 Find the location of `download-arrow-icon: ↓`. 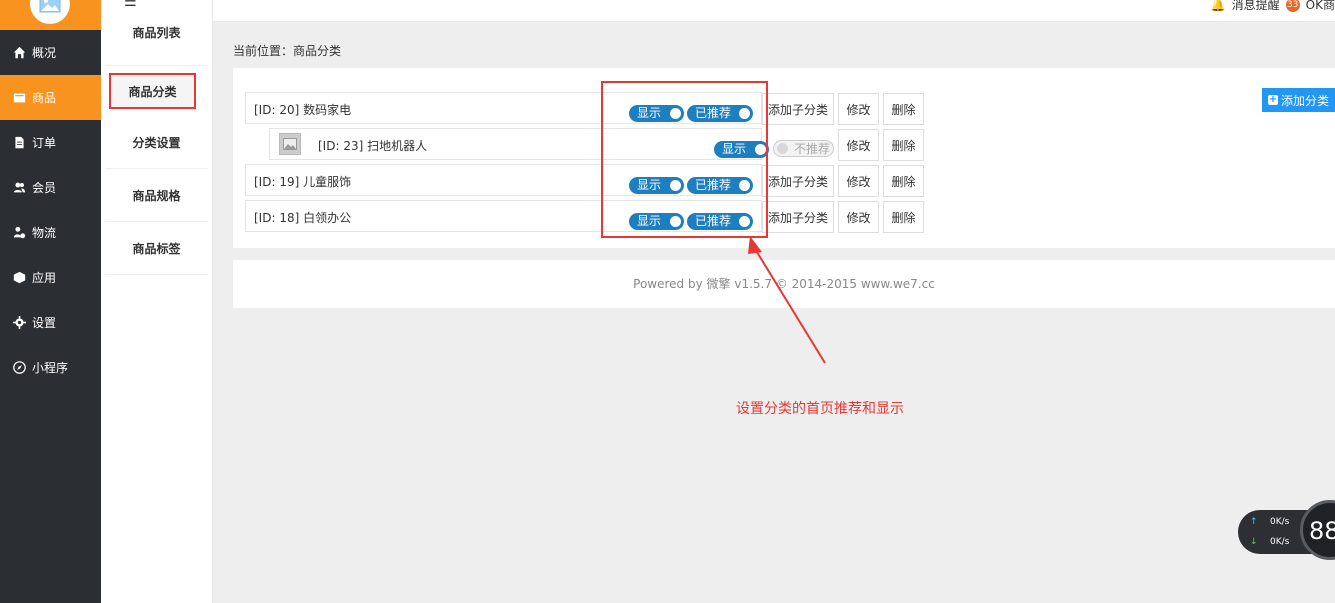

download-arrow-icon: ↓ is located at coordinates (1254, 542).